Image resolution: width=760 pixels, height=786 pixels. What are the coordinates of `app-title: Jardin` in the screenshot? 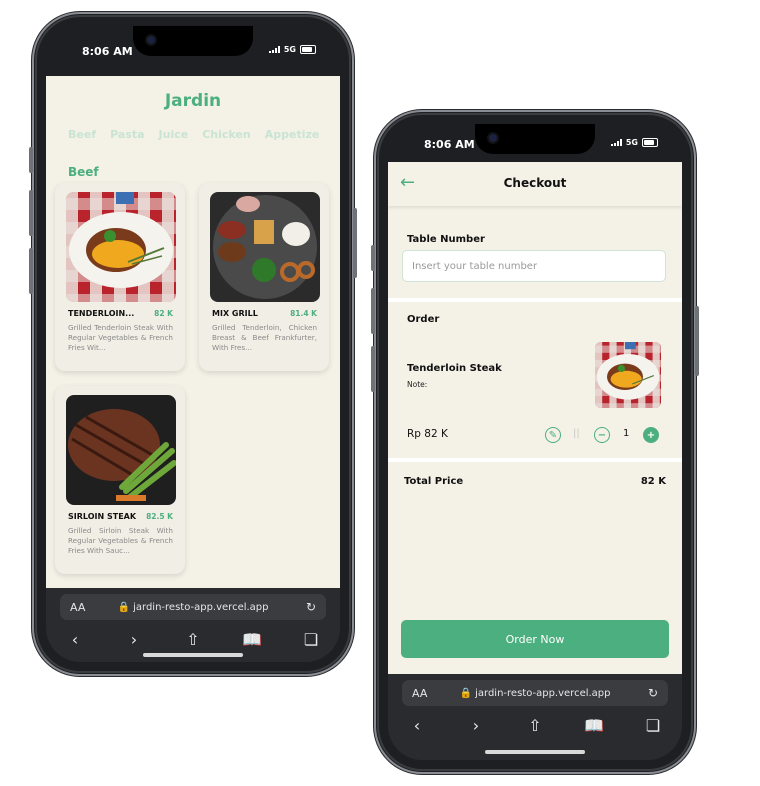 It's located at (193, 101).